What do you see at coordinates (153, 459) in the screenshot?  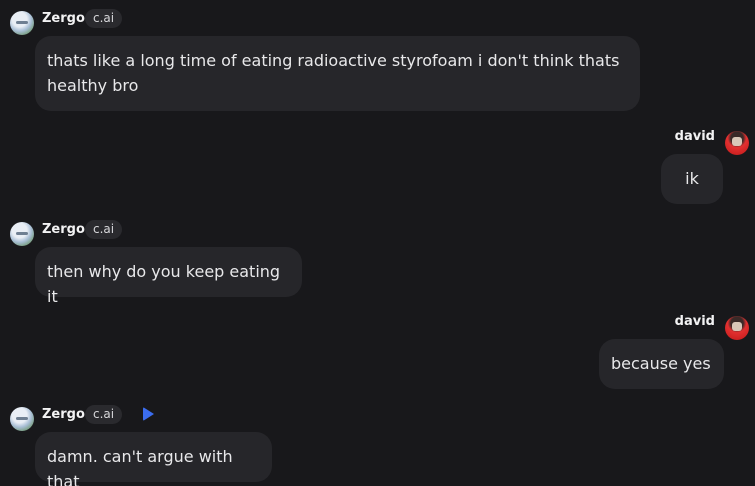 I see `message-bubble: damn. can't argue with that` at bounding box center [153, 459].